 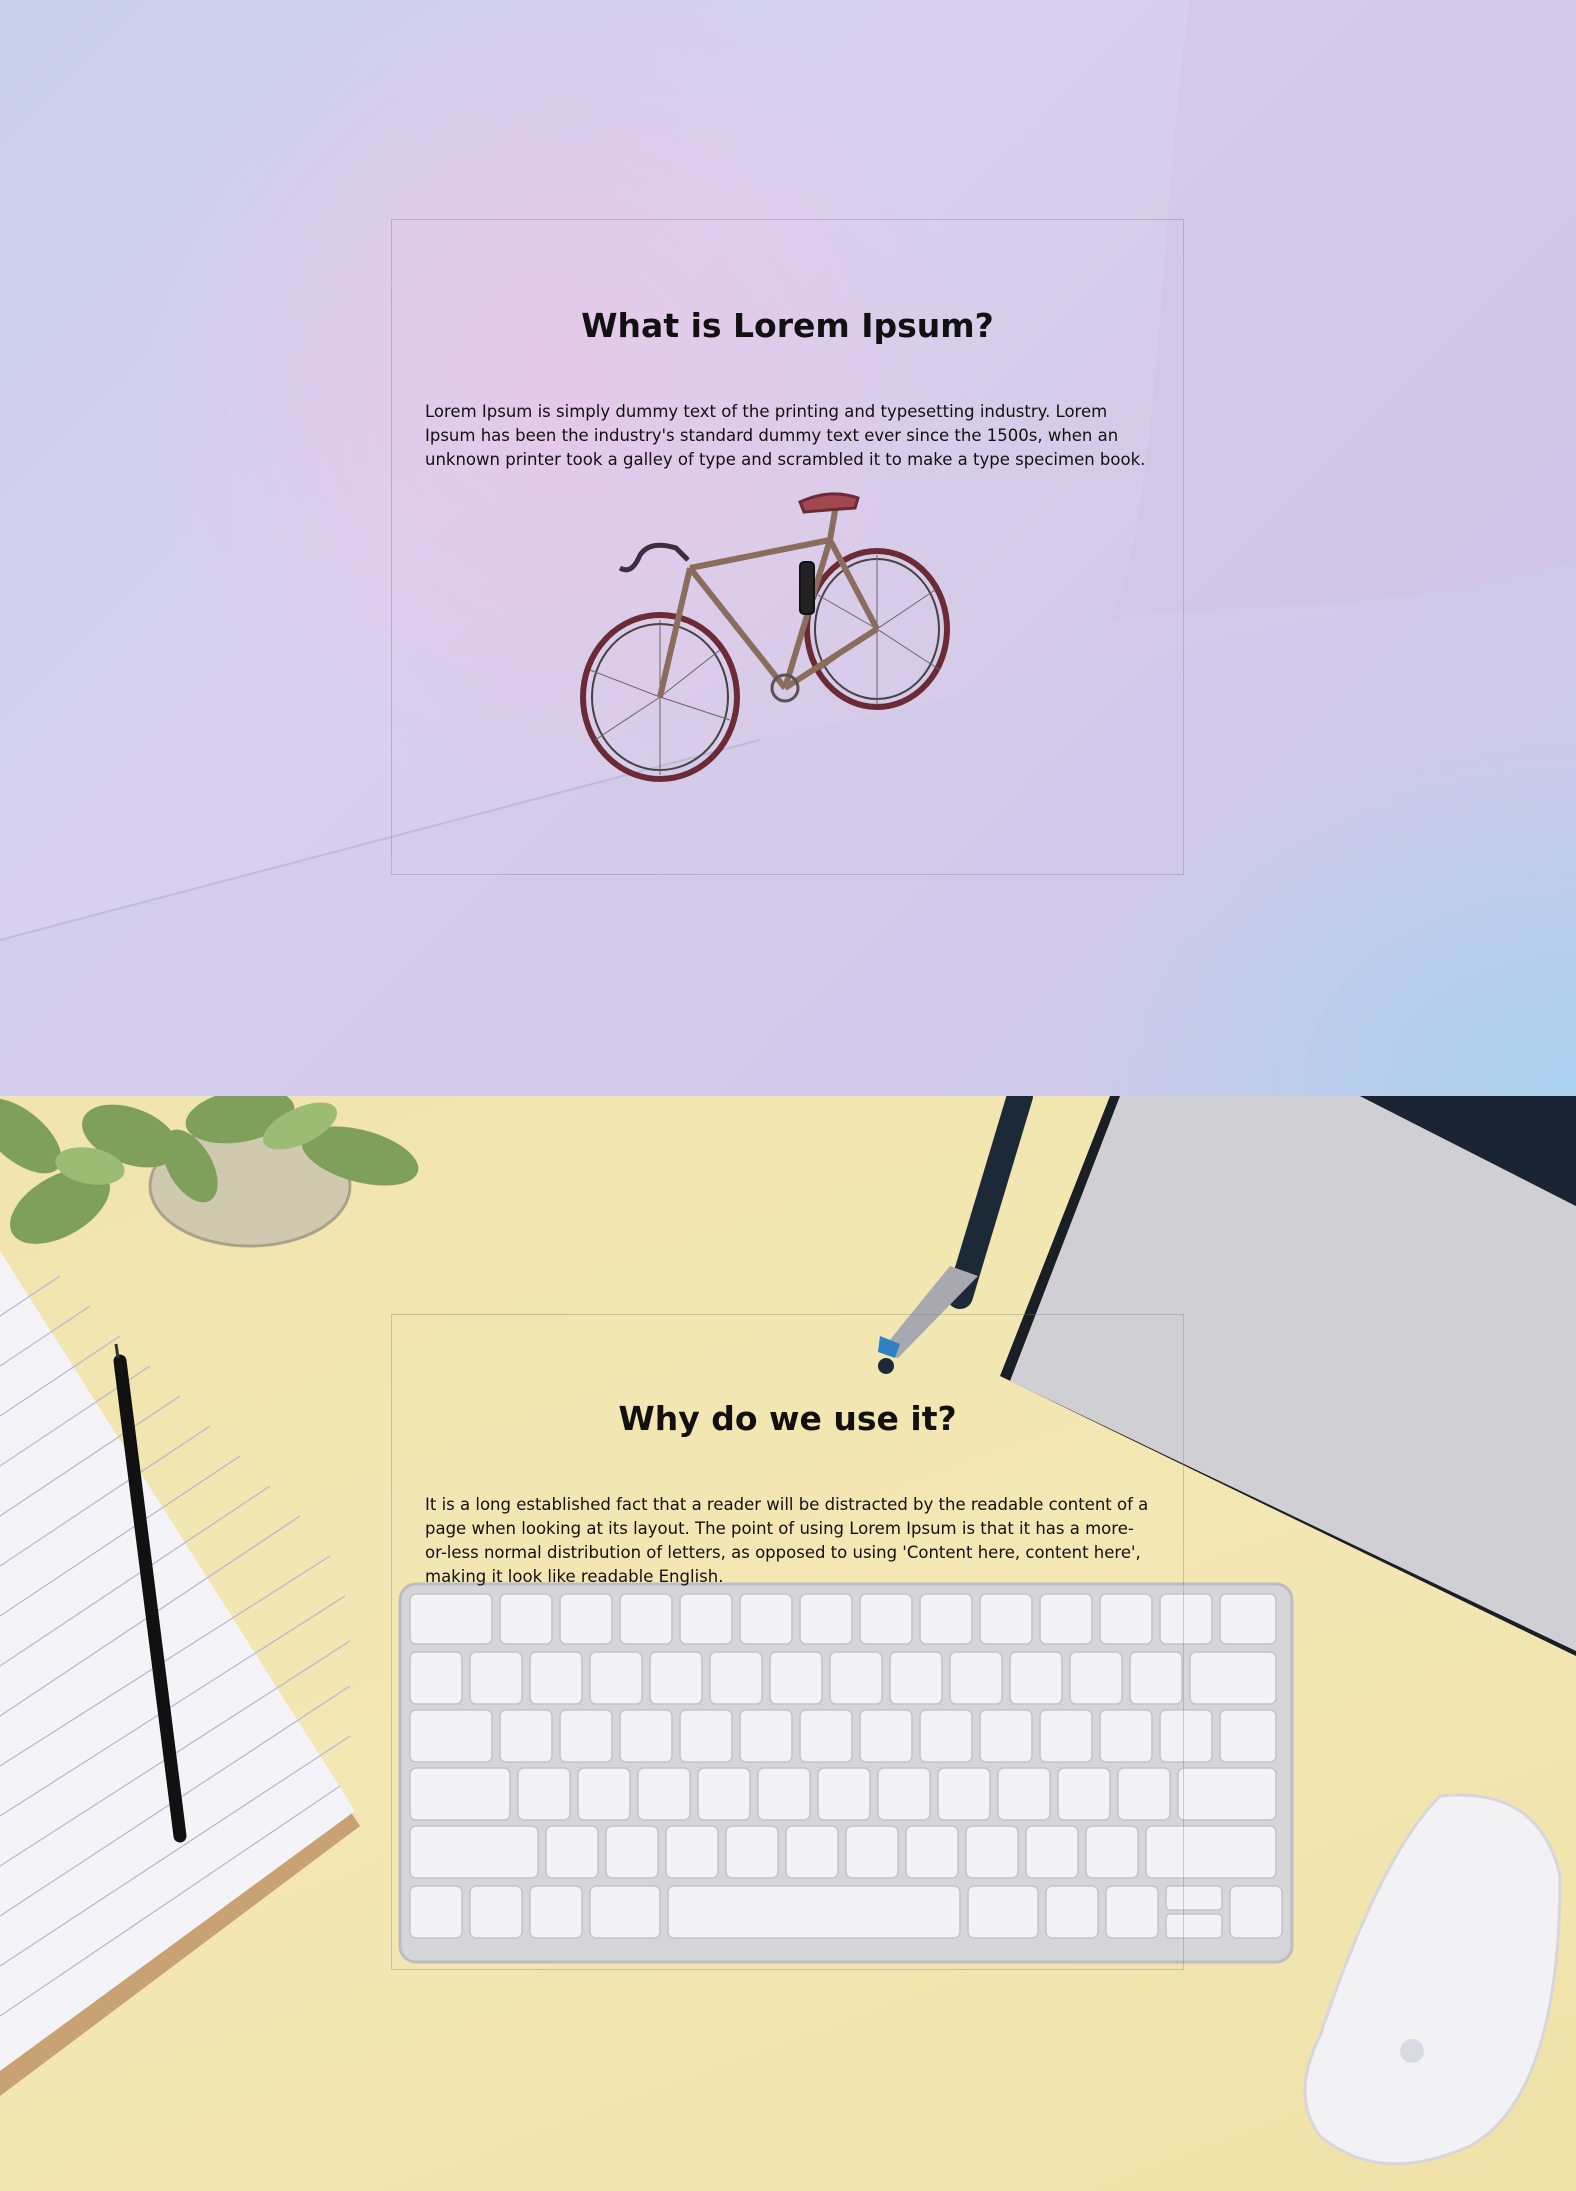 What do you see at coordinates (1432, 1979) in the screenshot?
I see `mouse-illustration` at bounding box center [1432, 1979].